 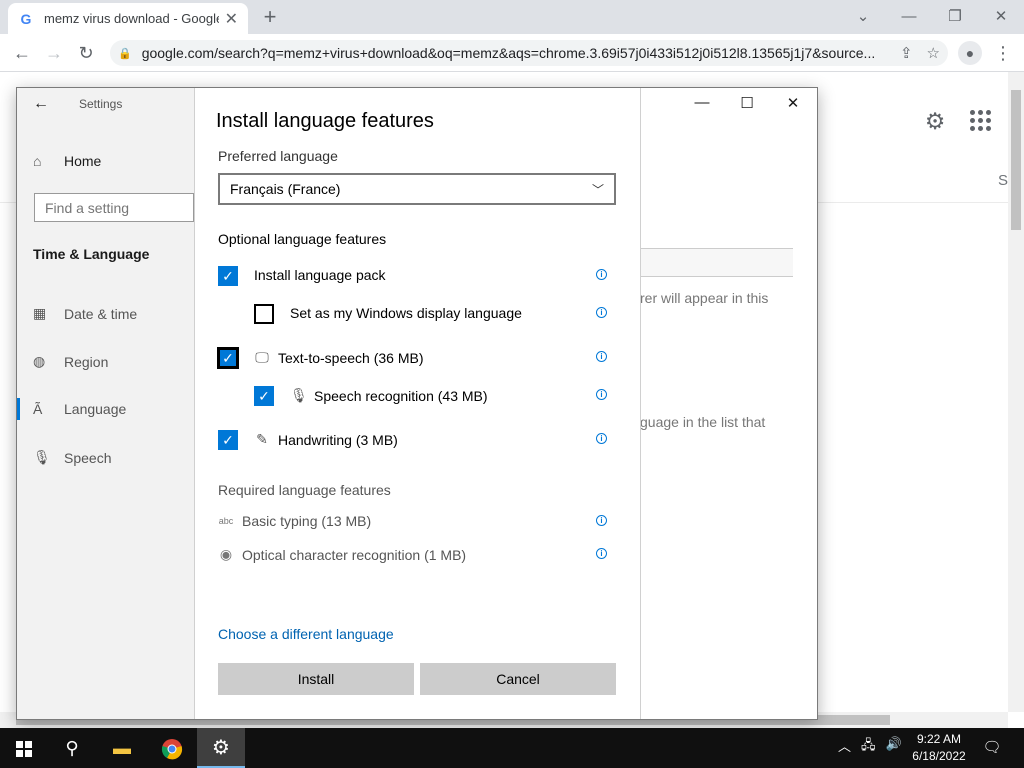 I want to click on handwriting-checkbox: ✓, so click(x=228, y=440).